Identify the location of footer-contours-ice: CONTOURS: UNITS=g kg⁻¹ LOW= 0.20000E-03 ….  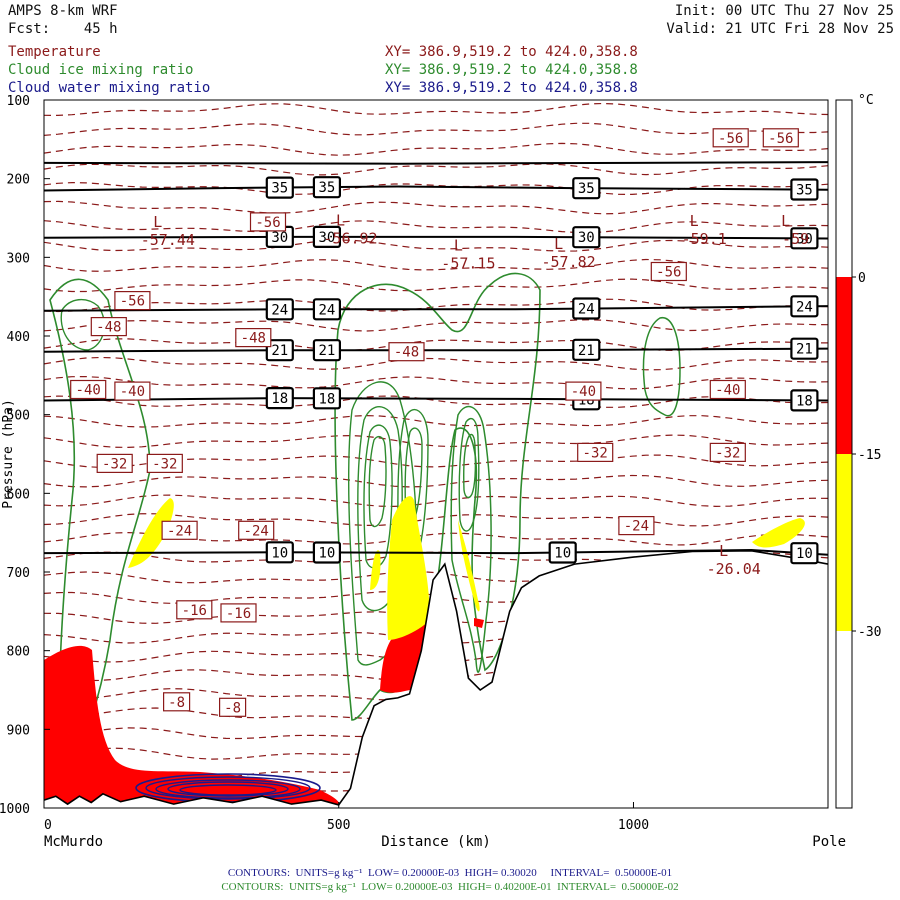
(450, 887).